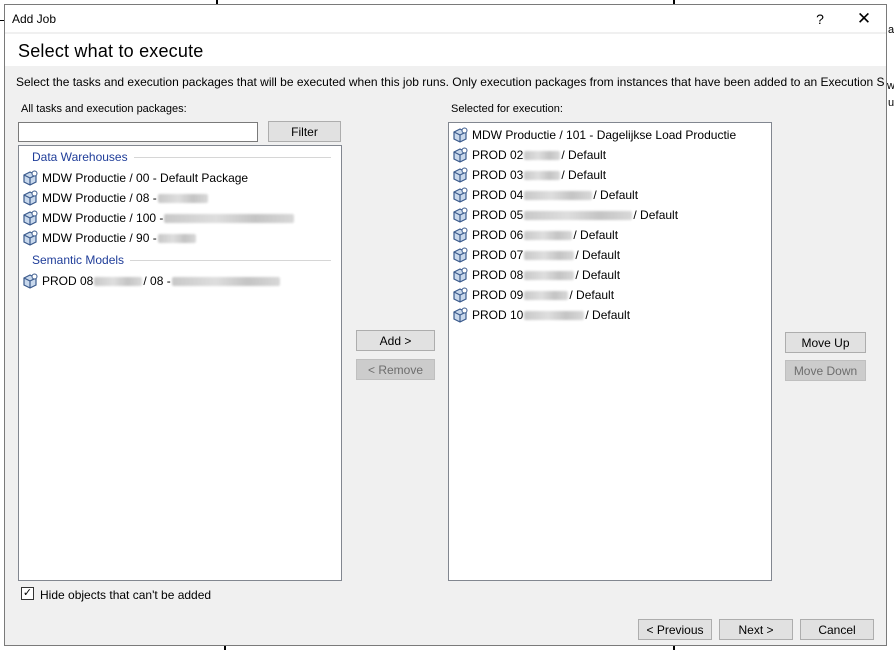  I want to click on item-text: PROD 09, so click(498, 295).